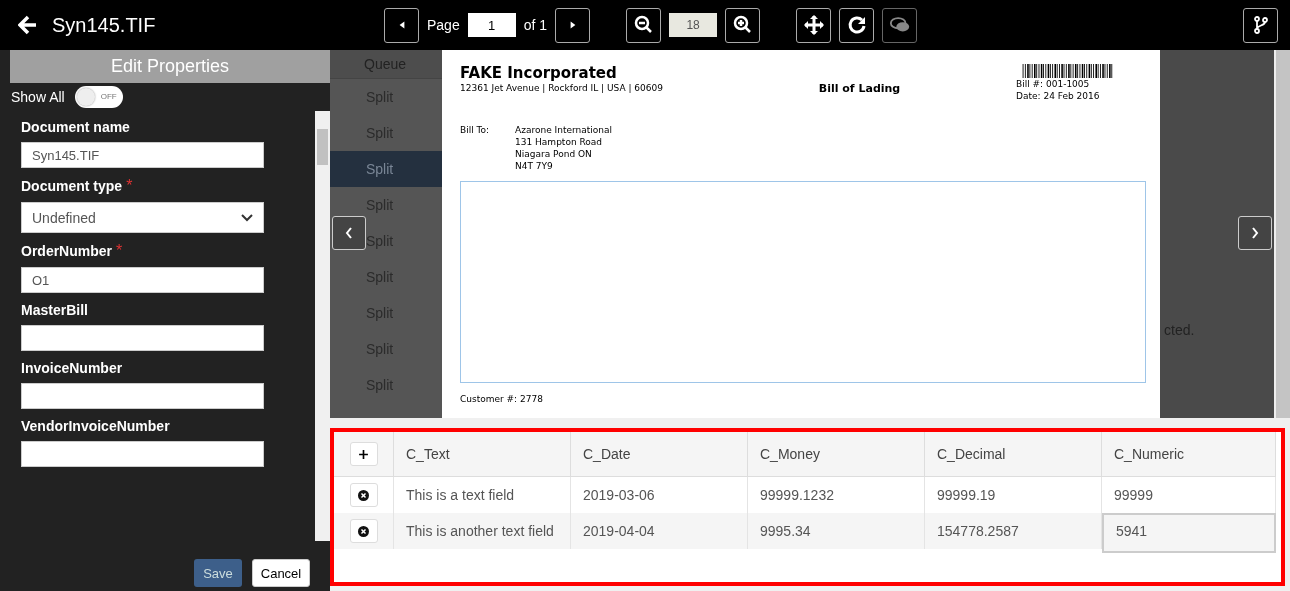 The width and height of the screenshot is (1290, 591). What do you see at coordinates (443, 25) in the screenshot?
I see `page-label: Page` at bounding box center [443, 25].